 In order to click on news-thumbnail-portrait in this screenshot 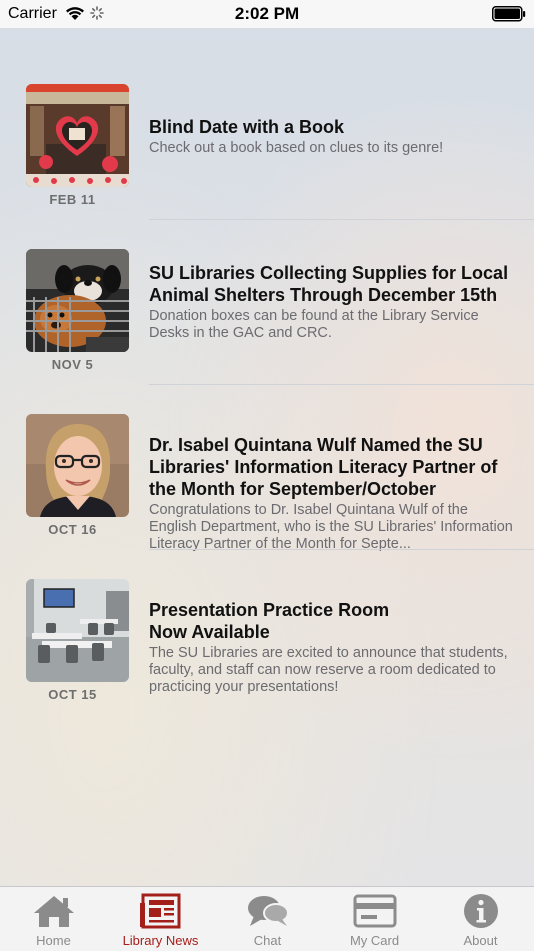, I will do `click(77, 465)`.